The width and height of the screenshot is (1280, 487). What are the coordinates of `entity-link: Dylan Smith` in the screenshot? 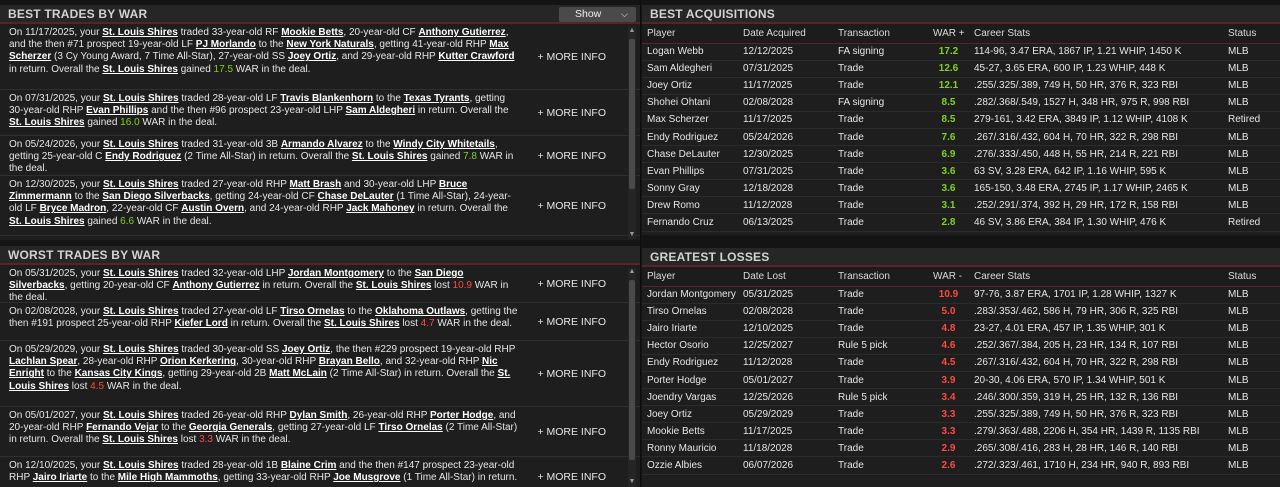 It's located at (319, 415).